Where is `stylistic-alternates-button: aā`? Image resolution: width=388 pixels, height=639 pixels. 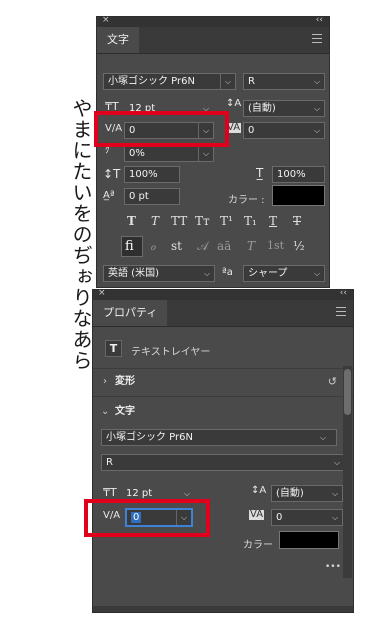 stylistic-alternates-button: aā is located at coordinates (224, 246).